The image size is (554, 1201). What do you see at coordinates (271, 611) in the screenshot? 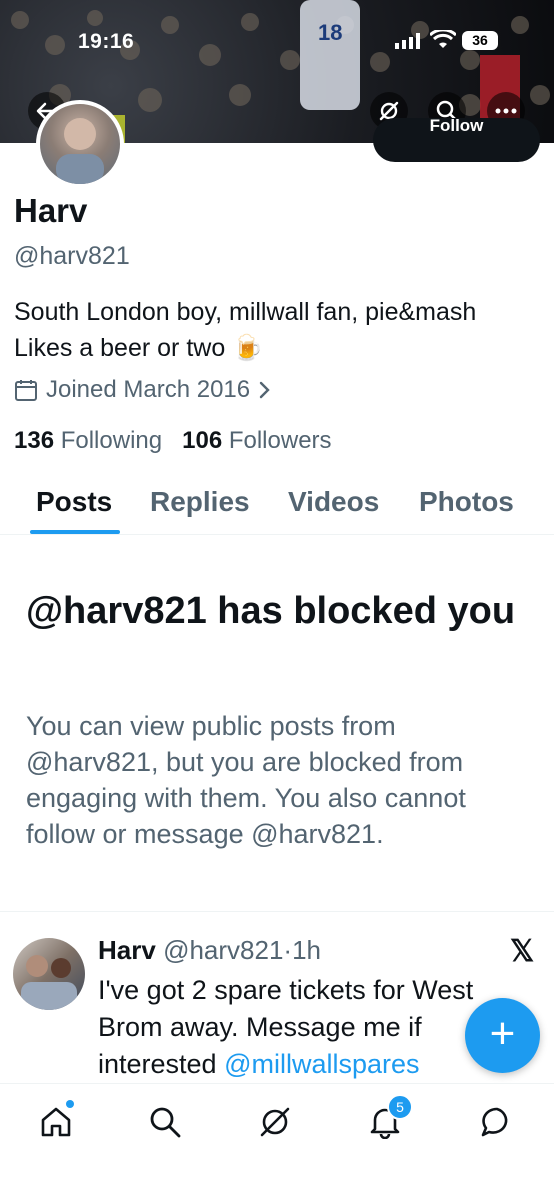
I see `blocked-title: @harv821 has blocked you` at bounding box center [271, 611].